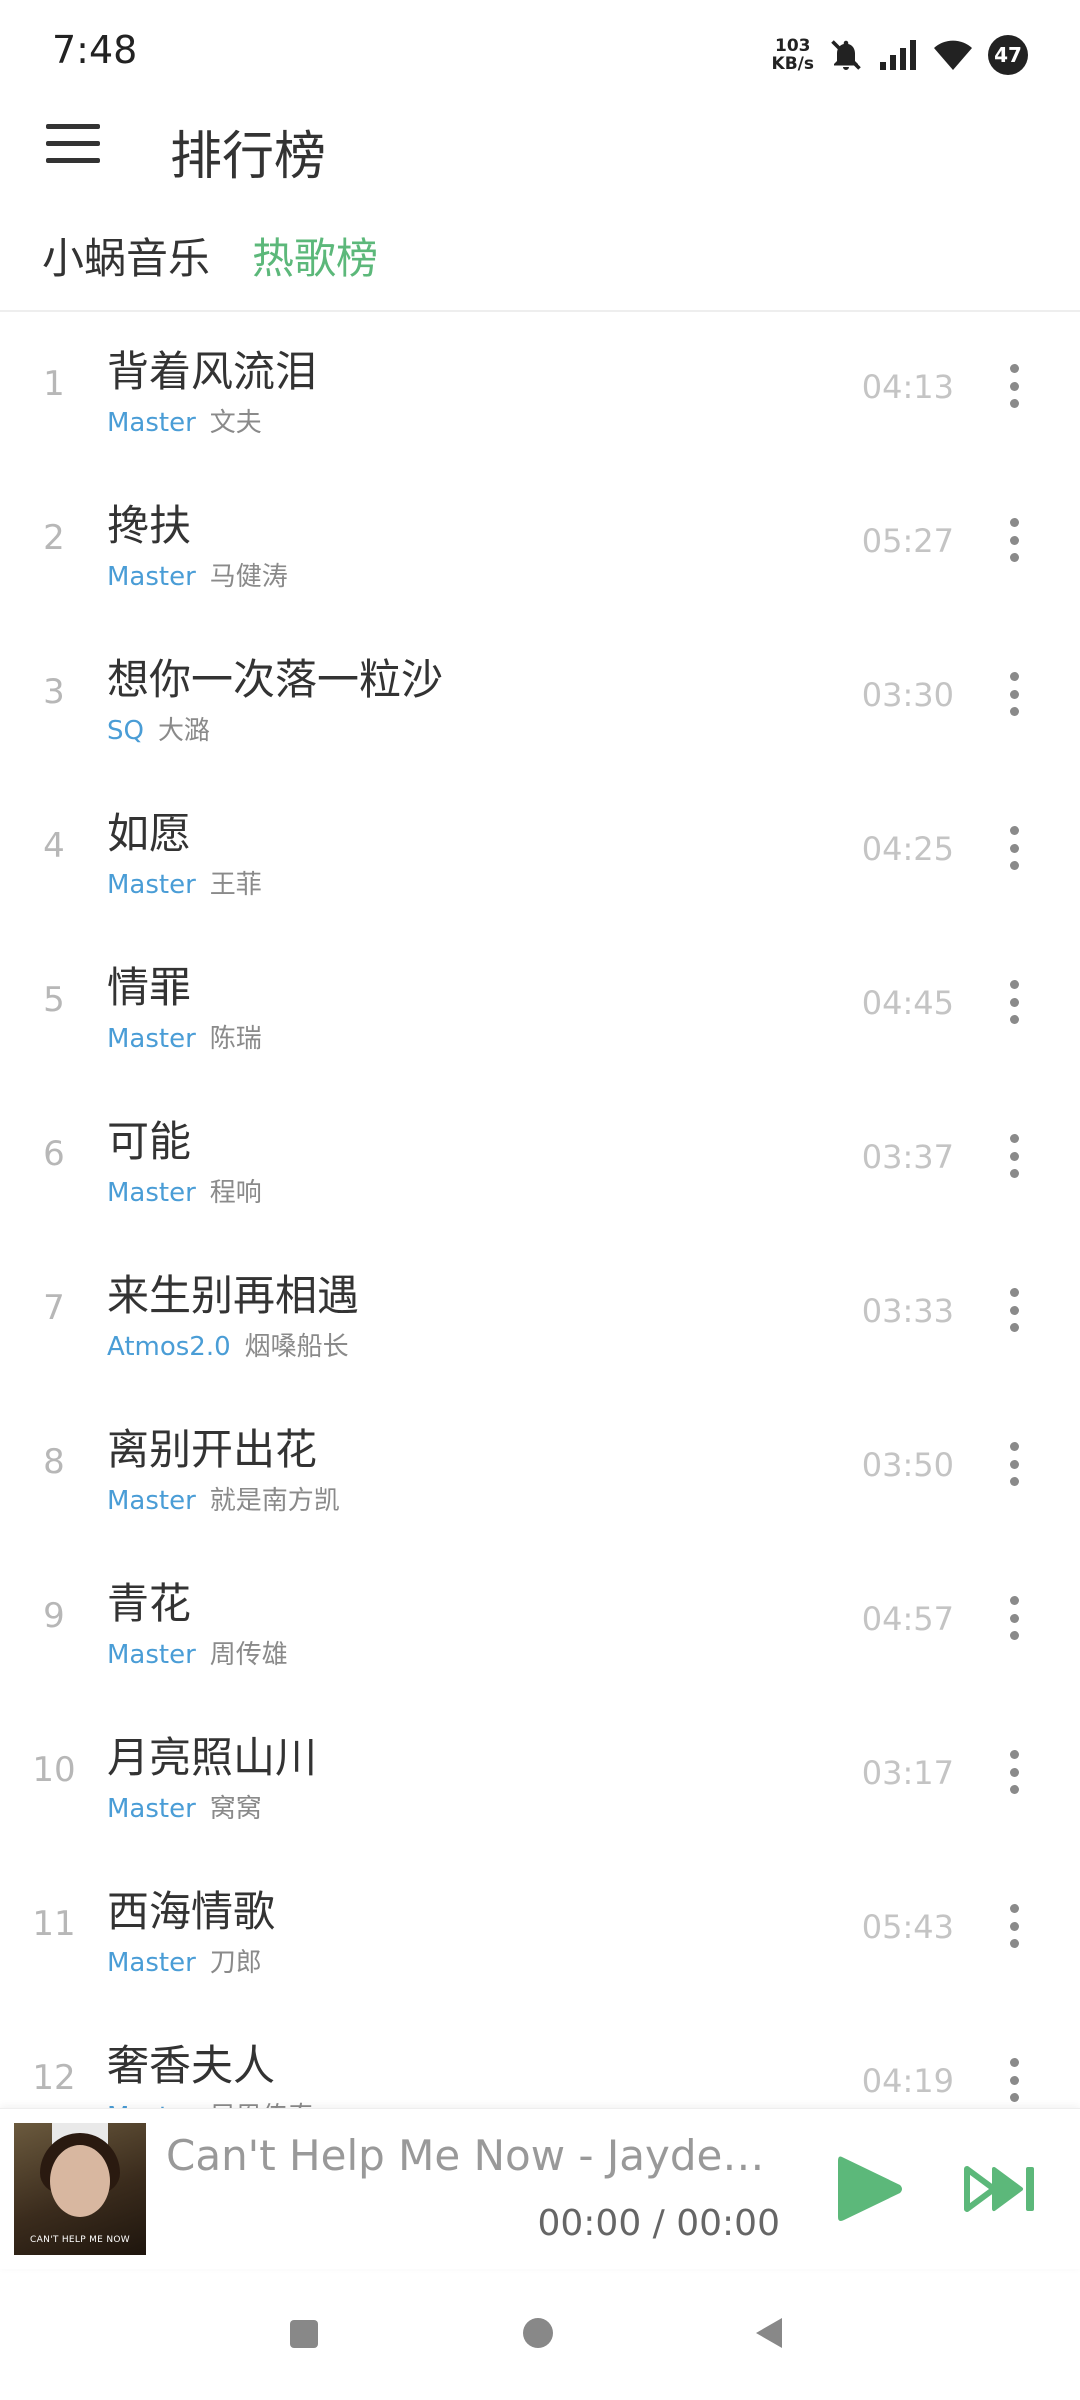 The image size is (1080, 2400). I want to click on song-rank: 10, so click(54, 1770).